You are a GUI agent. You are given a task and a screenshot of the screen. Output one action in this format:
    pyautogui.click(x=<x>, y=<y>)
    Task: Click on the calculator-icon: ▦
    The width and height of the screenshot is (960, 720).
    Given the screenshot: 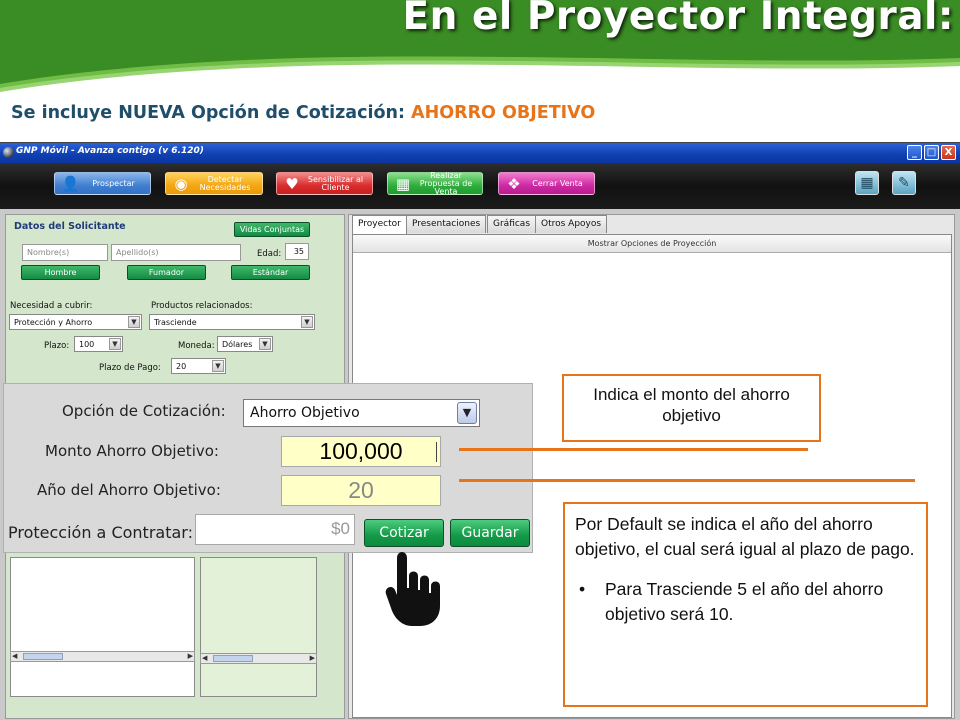 What is the action you would take?
    pyautogui.click(x=867, y=183)
    